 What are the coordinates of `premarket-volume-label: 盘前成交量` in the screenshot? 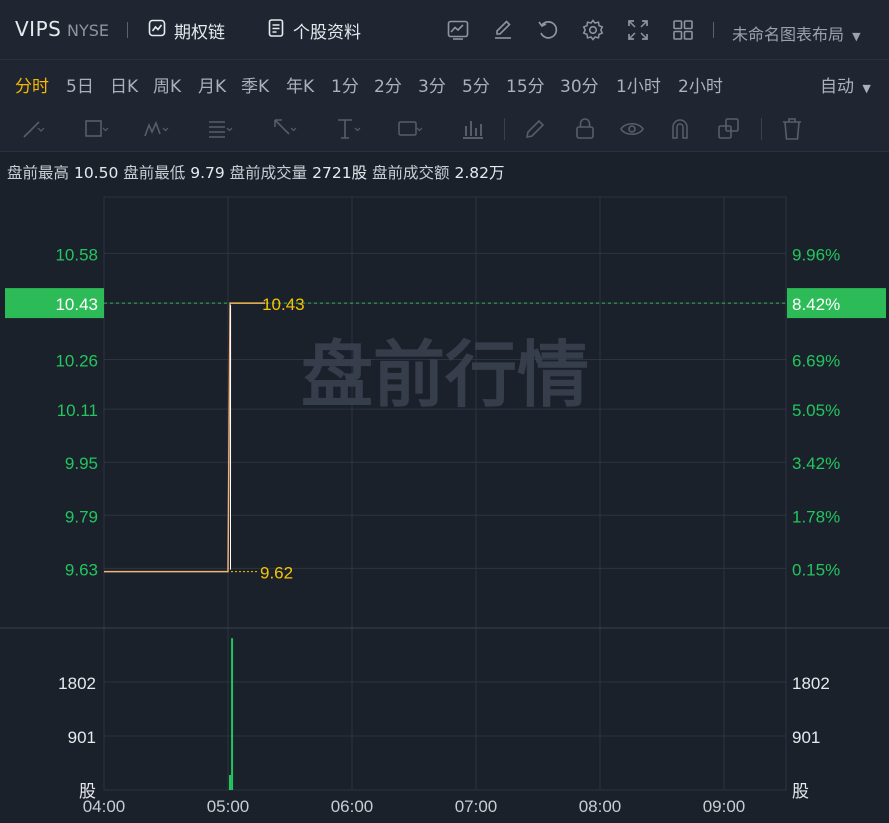 It's located at (268, 173).